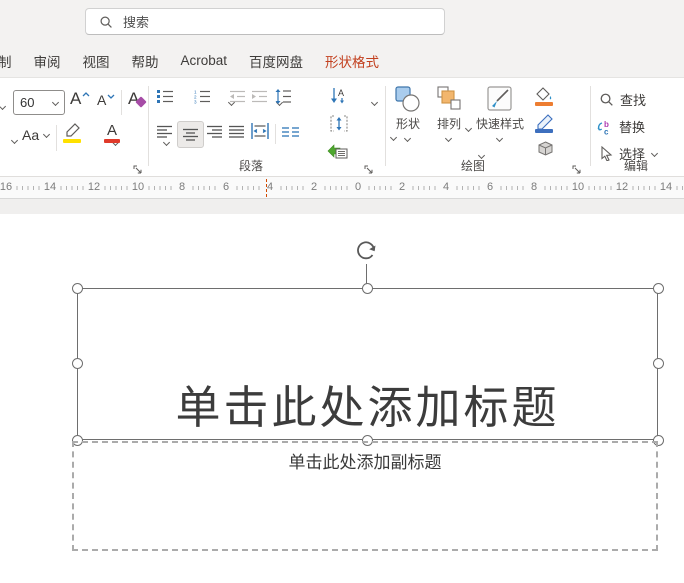 The image size is (684, 583). I want to click on ruler-number: 4, so click(270, 187).